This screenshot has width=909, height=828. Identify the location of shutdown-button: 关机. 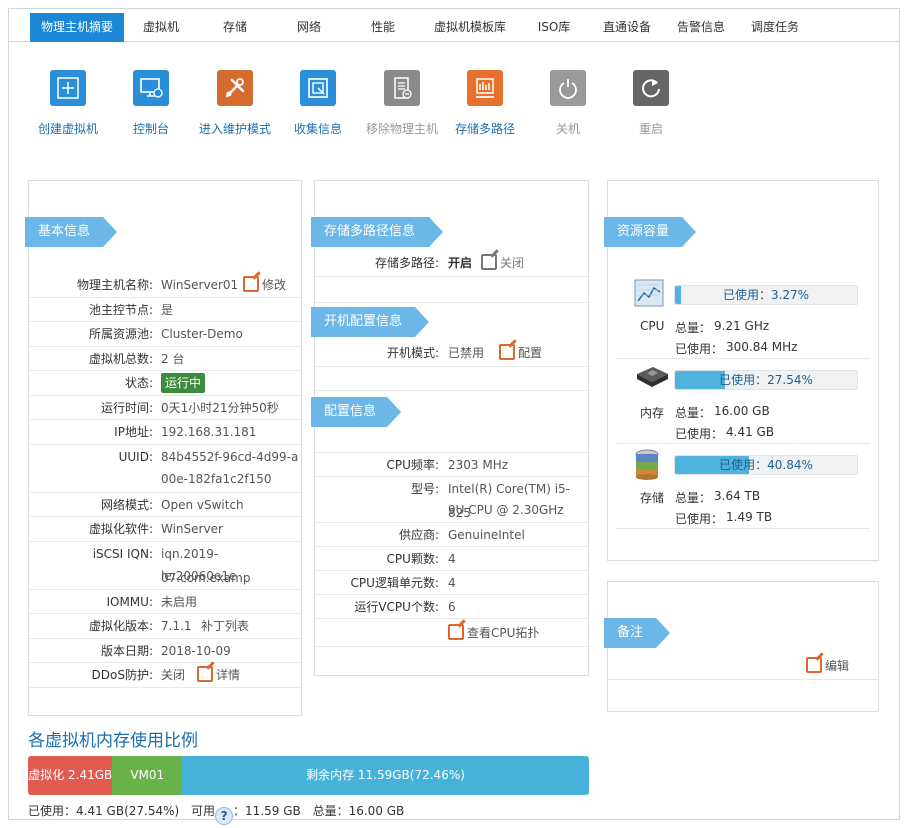
(568, 103).